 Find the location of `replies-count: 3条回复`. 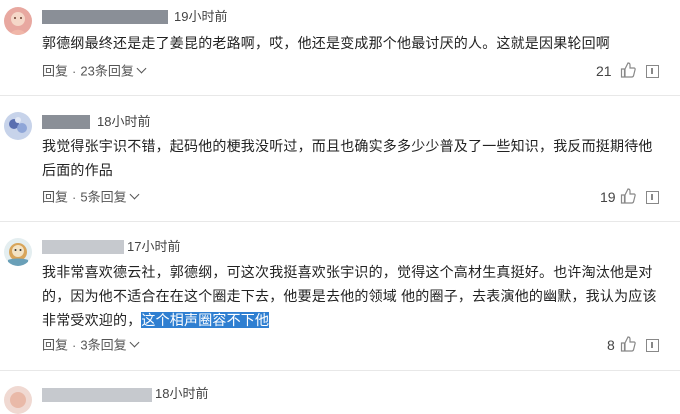

replies-count: 3条回复 is located at coordinates (103, 345).